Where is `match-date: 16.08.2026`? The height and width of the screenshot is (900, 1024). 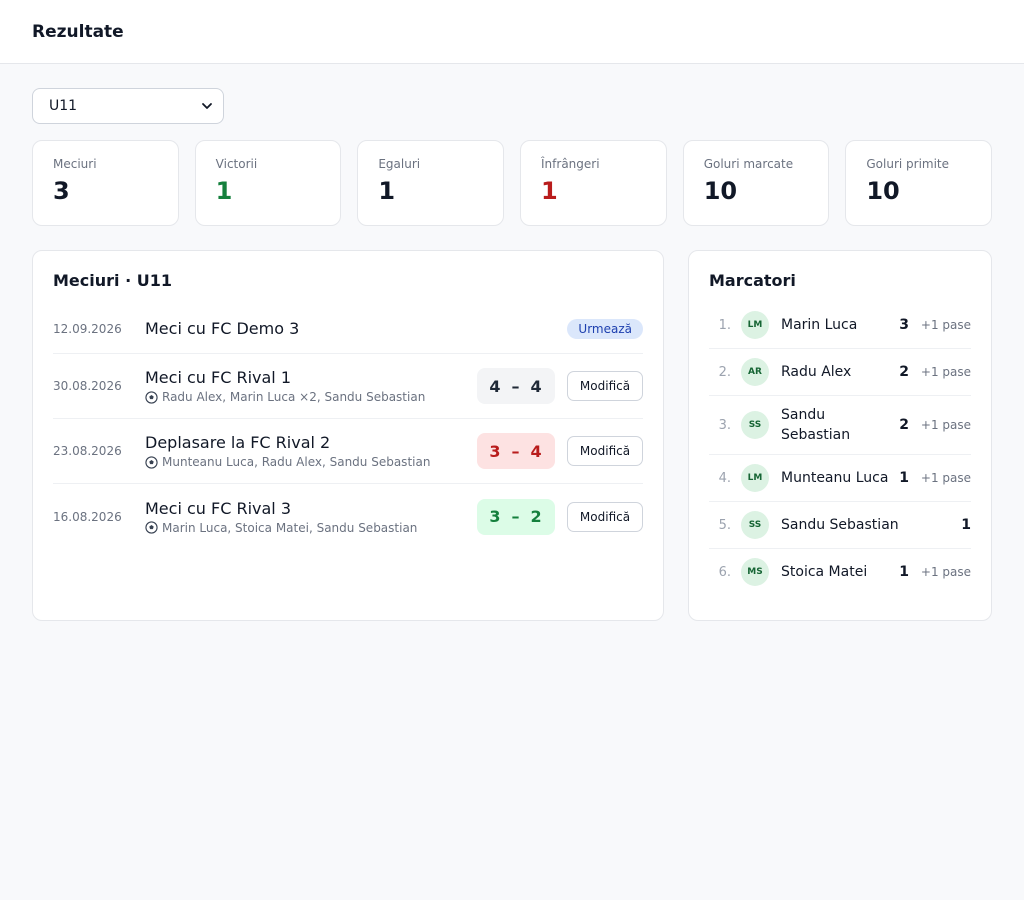
match-date: 16.08.2026 is located at coordinates (87, 516).